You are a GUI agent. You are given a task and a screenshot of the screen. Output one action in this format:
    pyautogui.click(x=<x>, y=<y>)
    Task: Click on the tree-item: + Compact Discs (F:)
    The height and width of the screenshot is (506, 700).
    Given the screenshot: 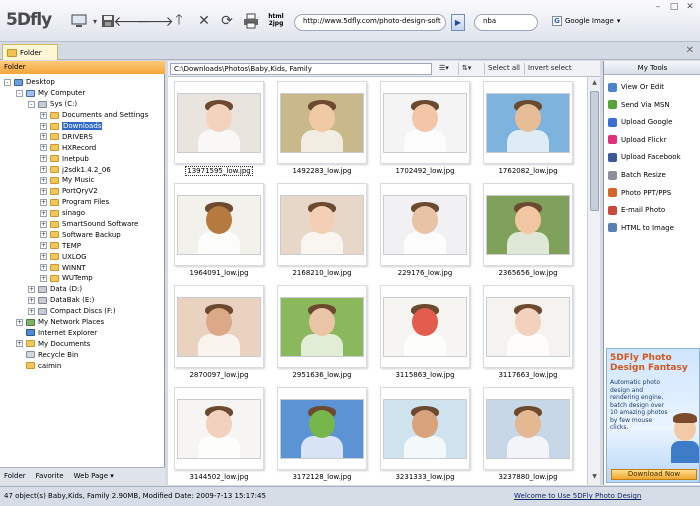 What is the action you would take?
    pyautogui.click(x=82, y=311)
    